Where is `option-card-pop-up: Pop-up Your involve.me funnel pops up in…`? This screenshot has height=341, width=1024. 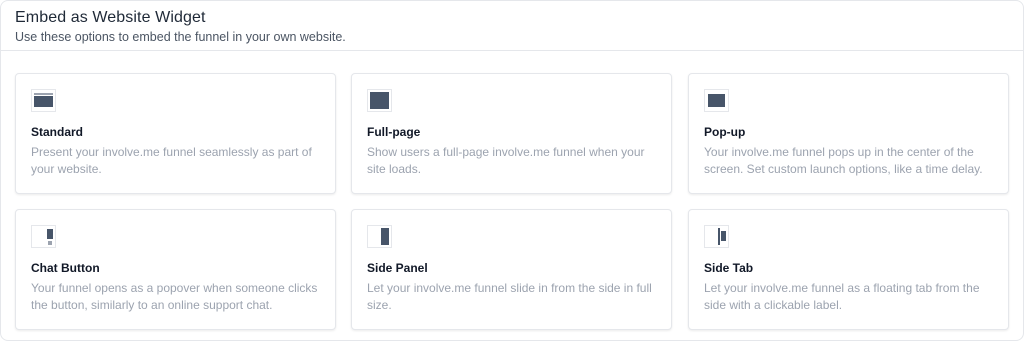
option-card-pop-up: Pop-up Your involve.me funnel pops up in… is located at coordinates (848, 133).